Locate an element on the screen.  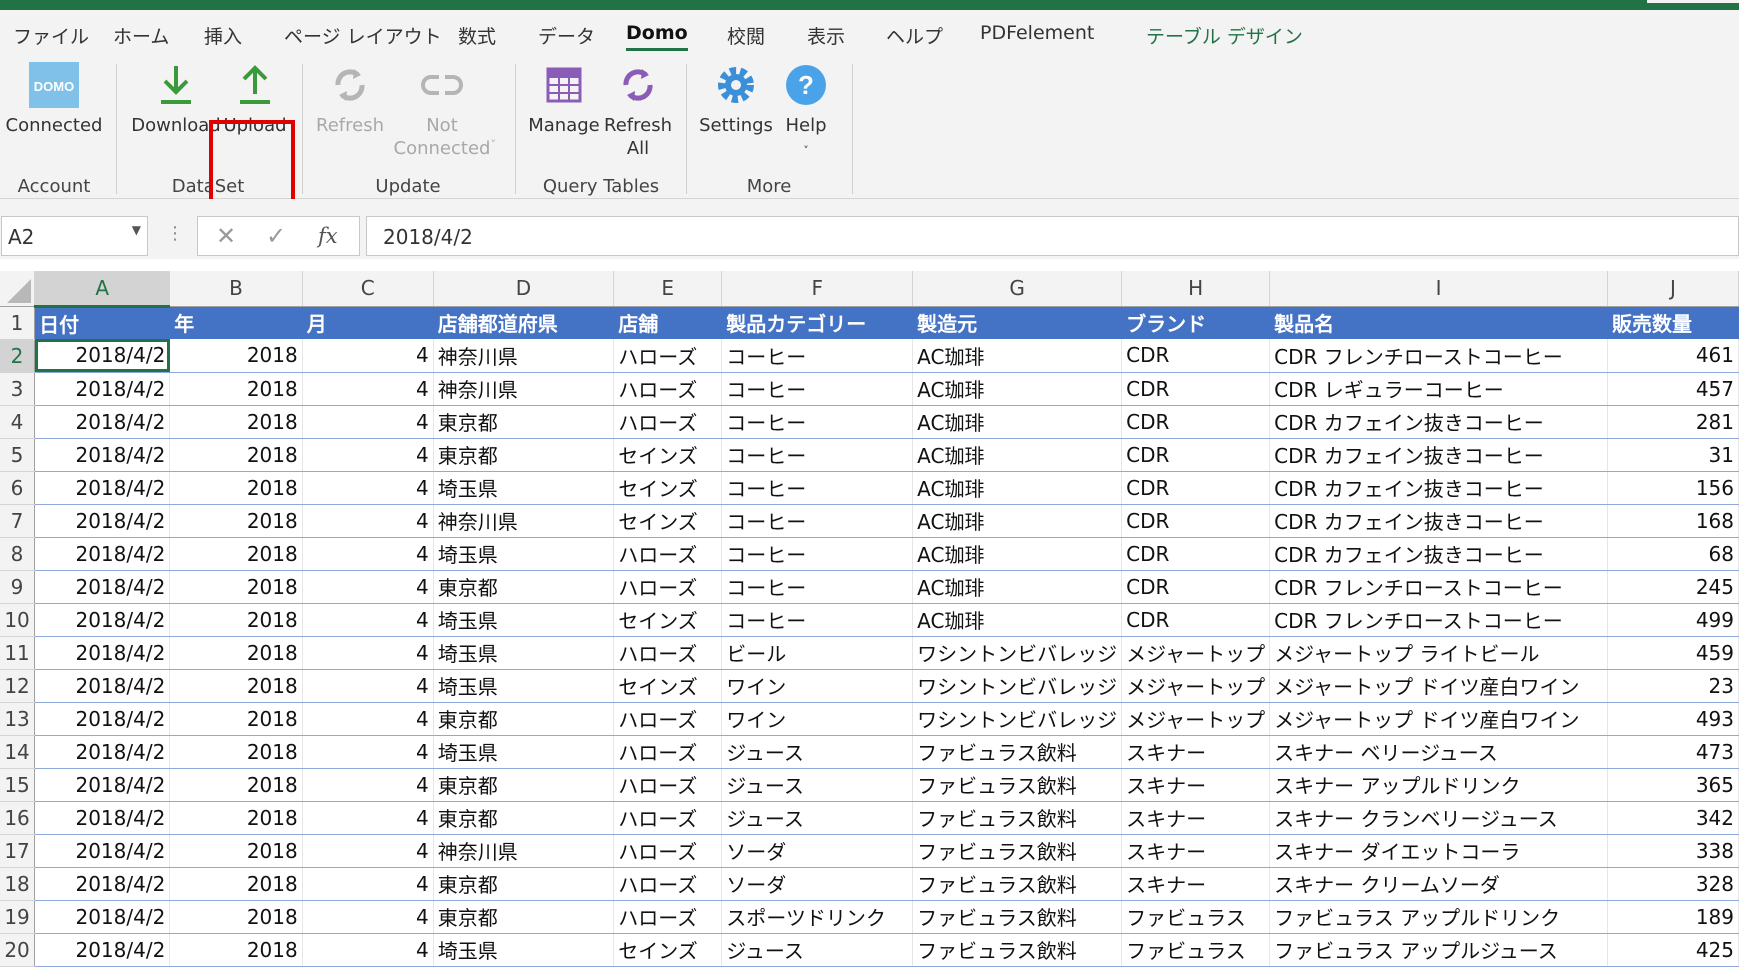
table-cell: 493 is located at coordinates (1673, 719).